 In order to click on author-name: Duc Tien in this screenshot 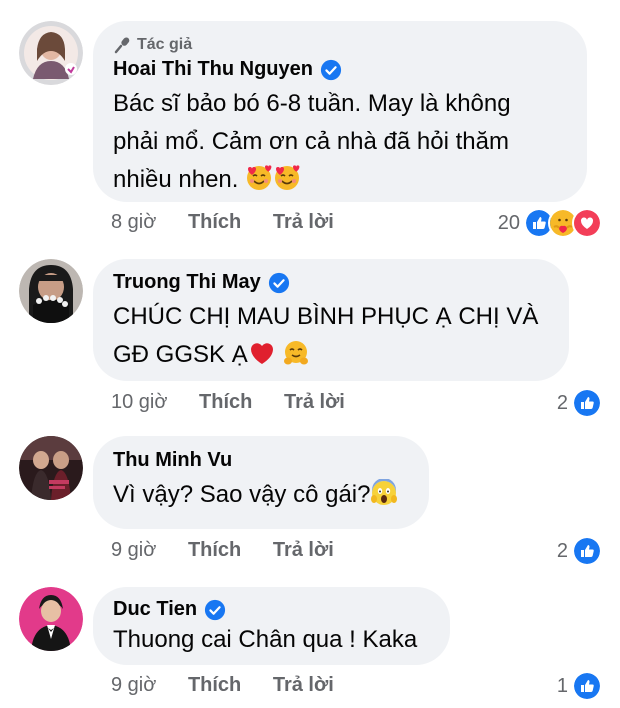, I will do `click(155, 609)`.